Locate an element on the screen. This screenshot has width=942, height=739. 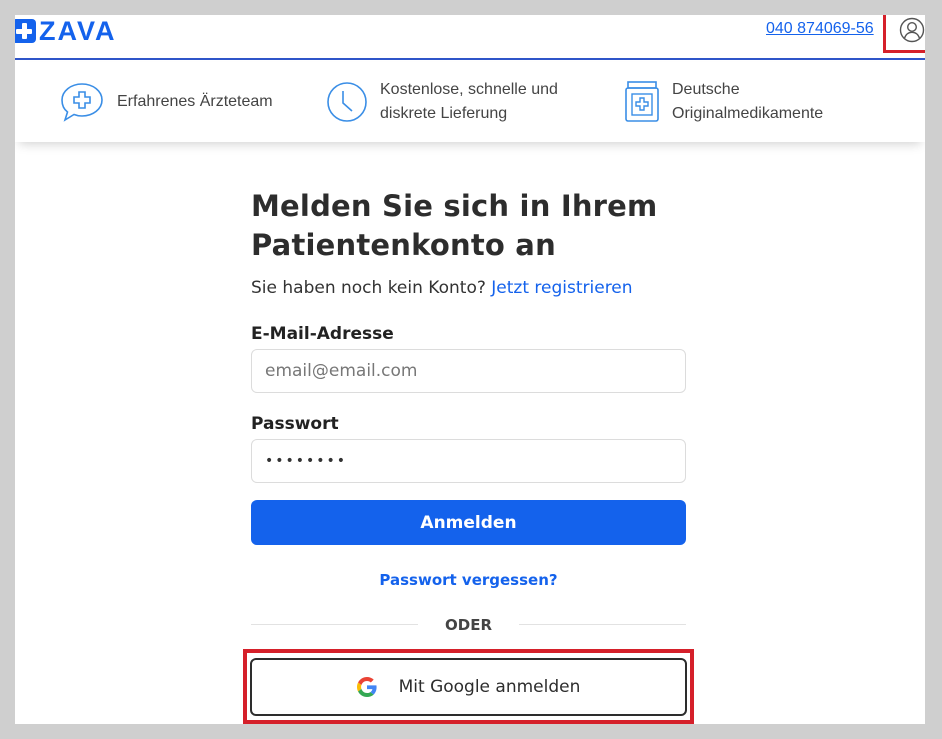
title-line2: Patientenkonto an is located at coordinates (403, 245).